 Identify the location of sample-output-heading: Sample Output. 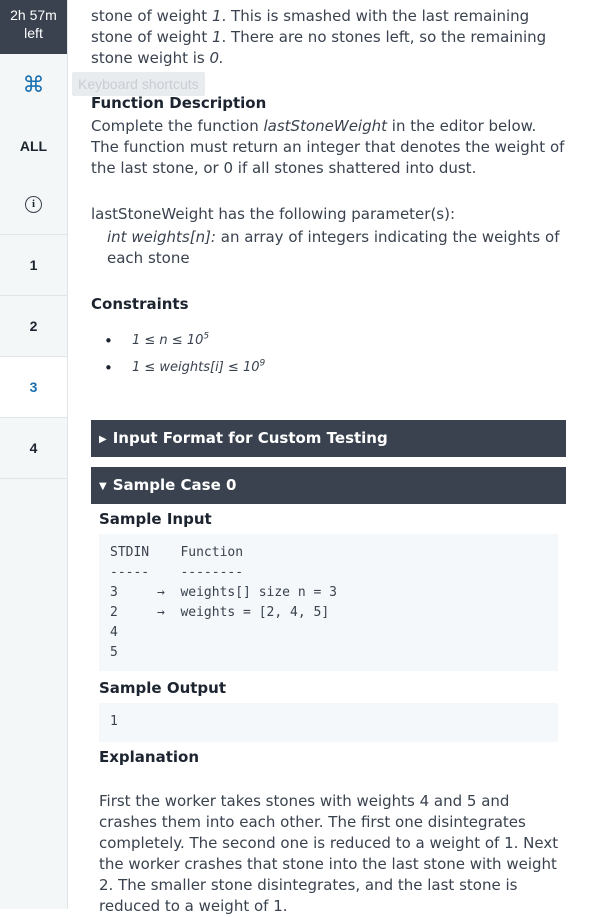
(163, 688).